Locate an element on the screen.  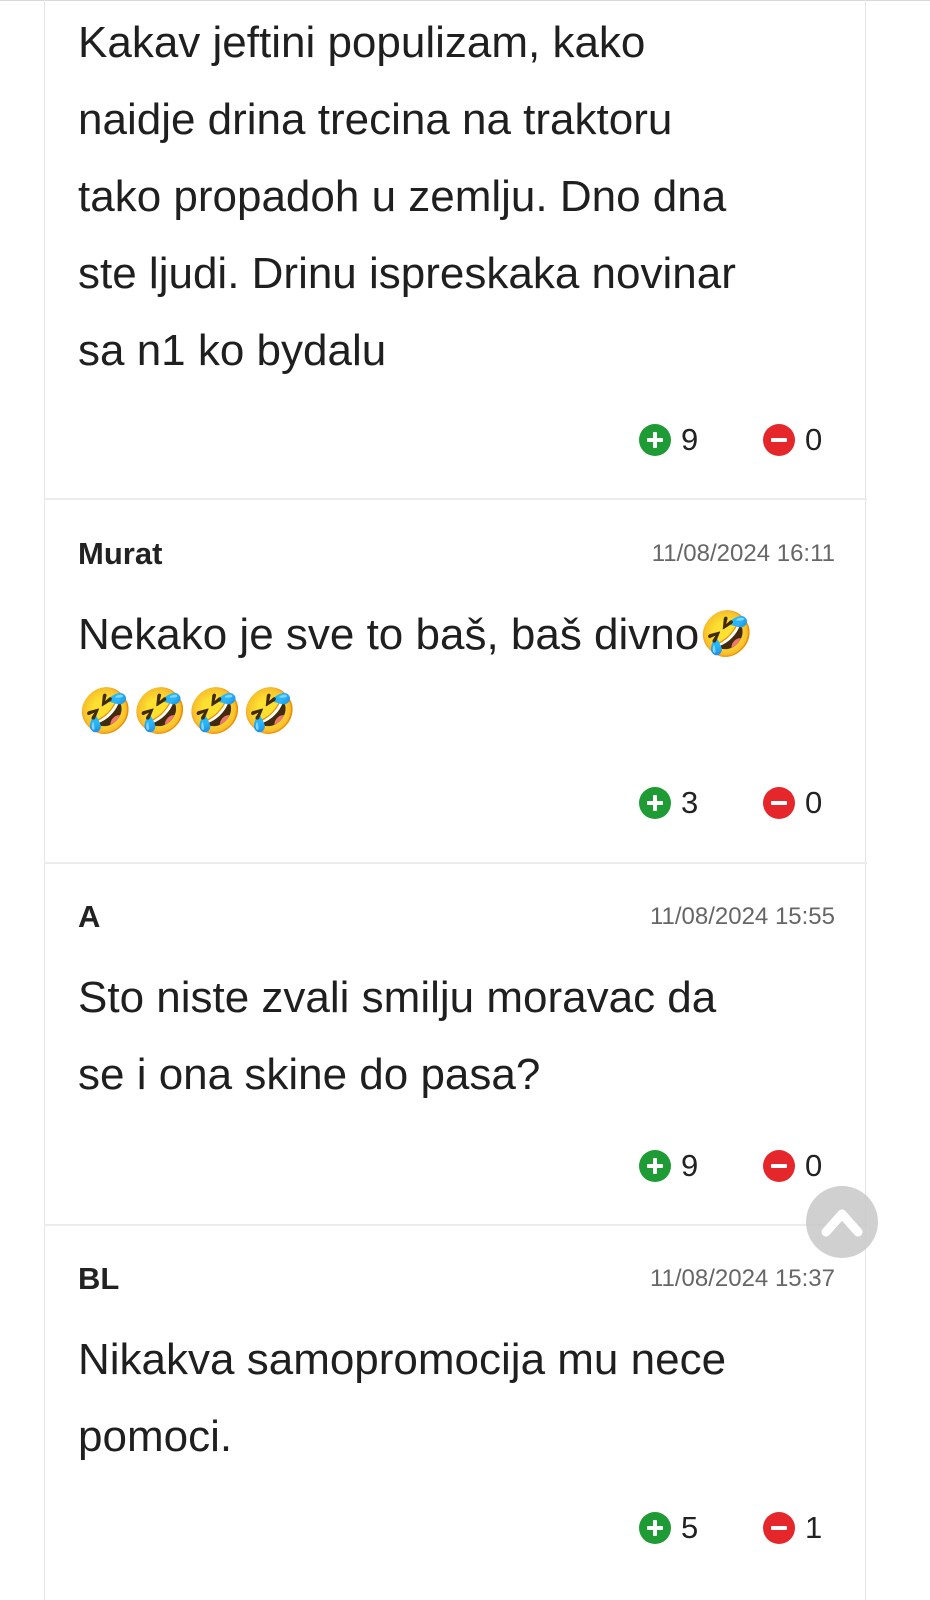
comment-date: 11/08/2024 15:37 is located at coordinates (742, 1278).